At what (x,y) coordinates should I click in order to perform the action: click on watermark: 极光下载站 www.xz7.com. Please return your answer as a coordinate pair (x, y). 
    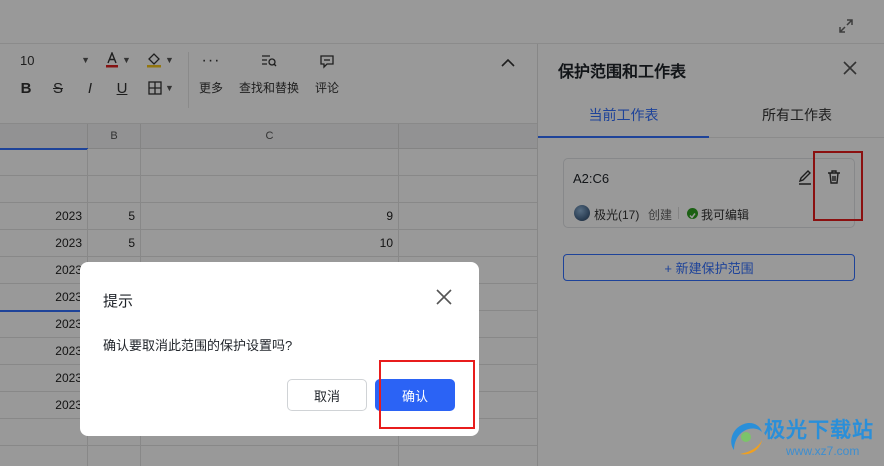
    Looking at the image, I should click on (802, 438).